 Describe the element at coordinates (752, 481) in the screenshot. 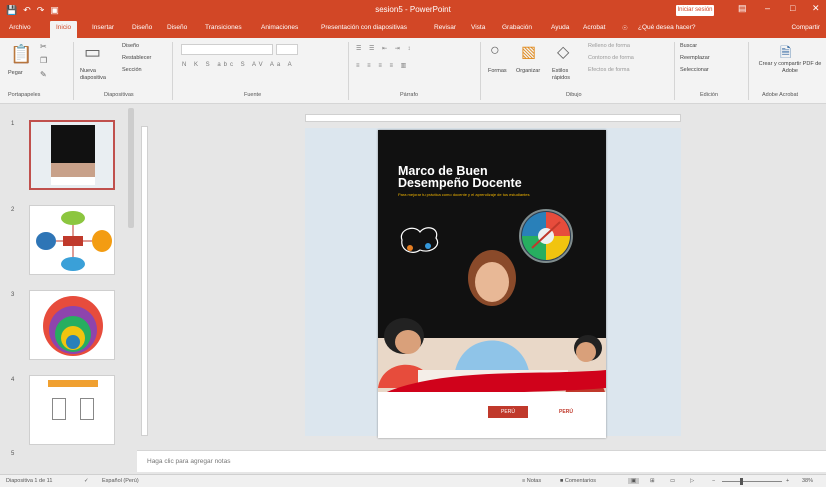

I see `zoom-slider` at that location.